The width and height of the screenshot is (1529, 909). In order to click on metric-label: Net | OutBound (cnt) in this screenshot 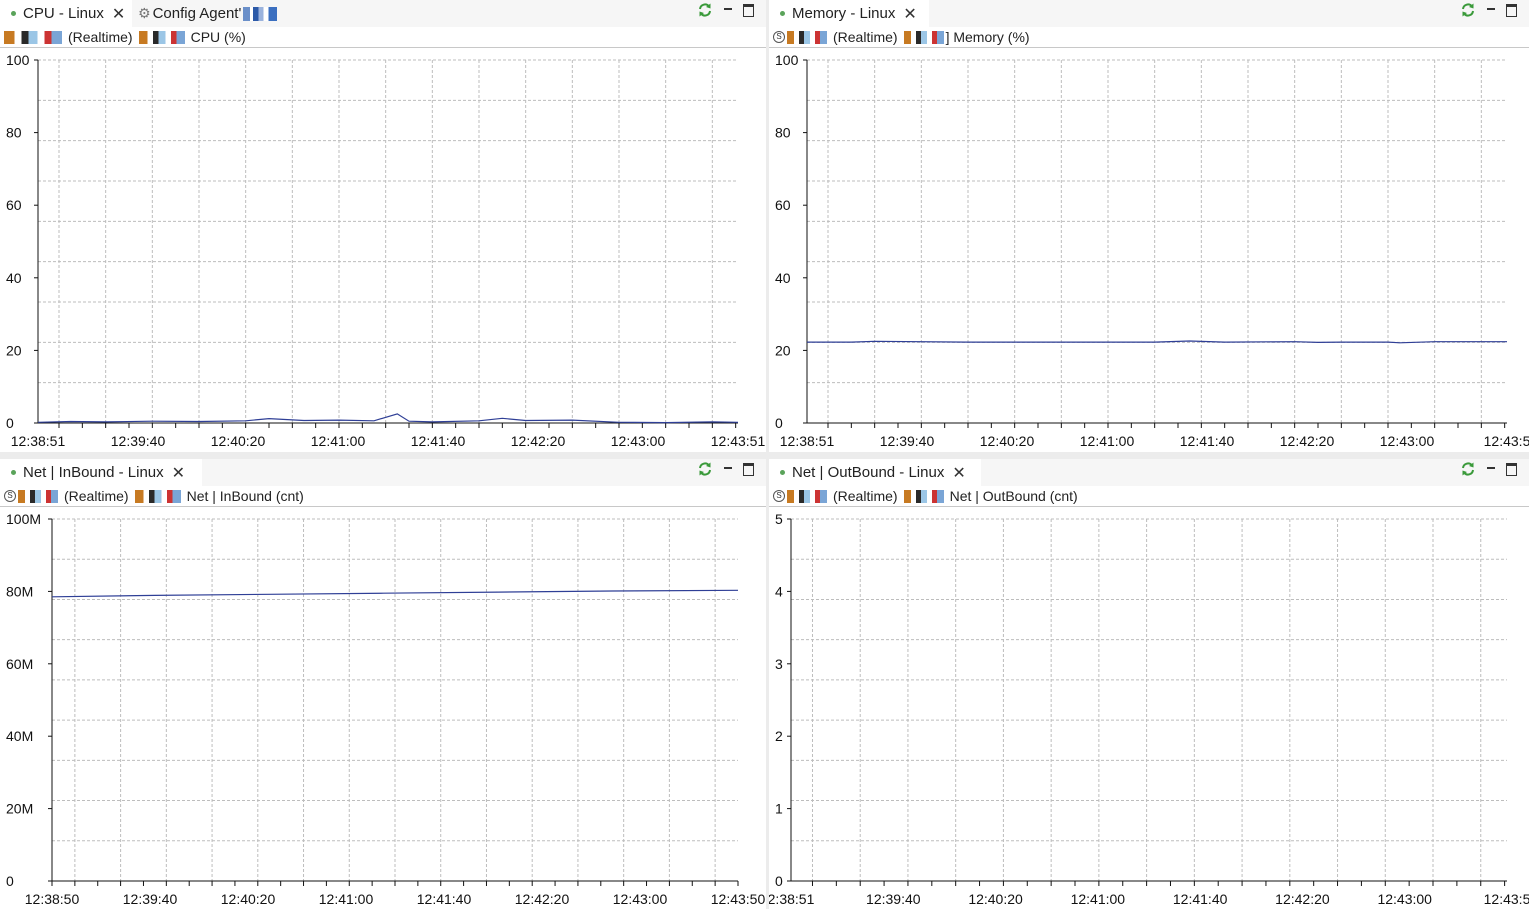, I will do `click(1013, 496)`.